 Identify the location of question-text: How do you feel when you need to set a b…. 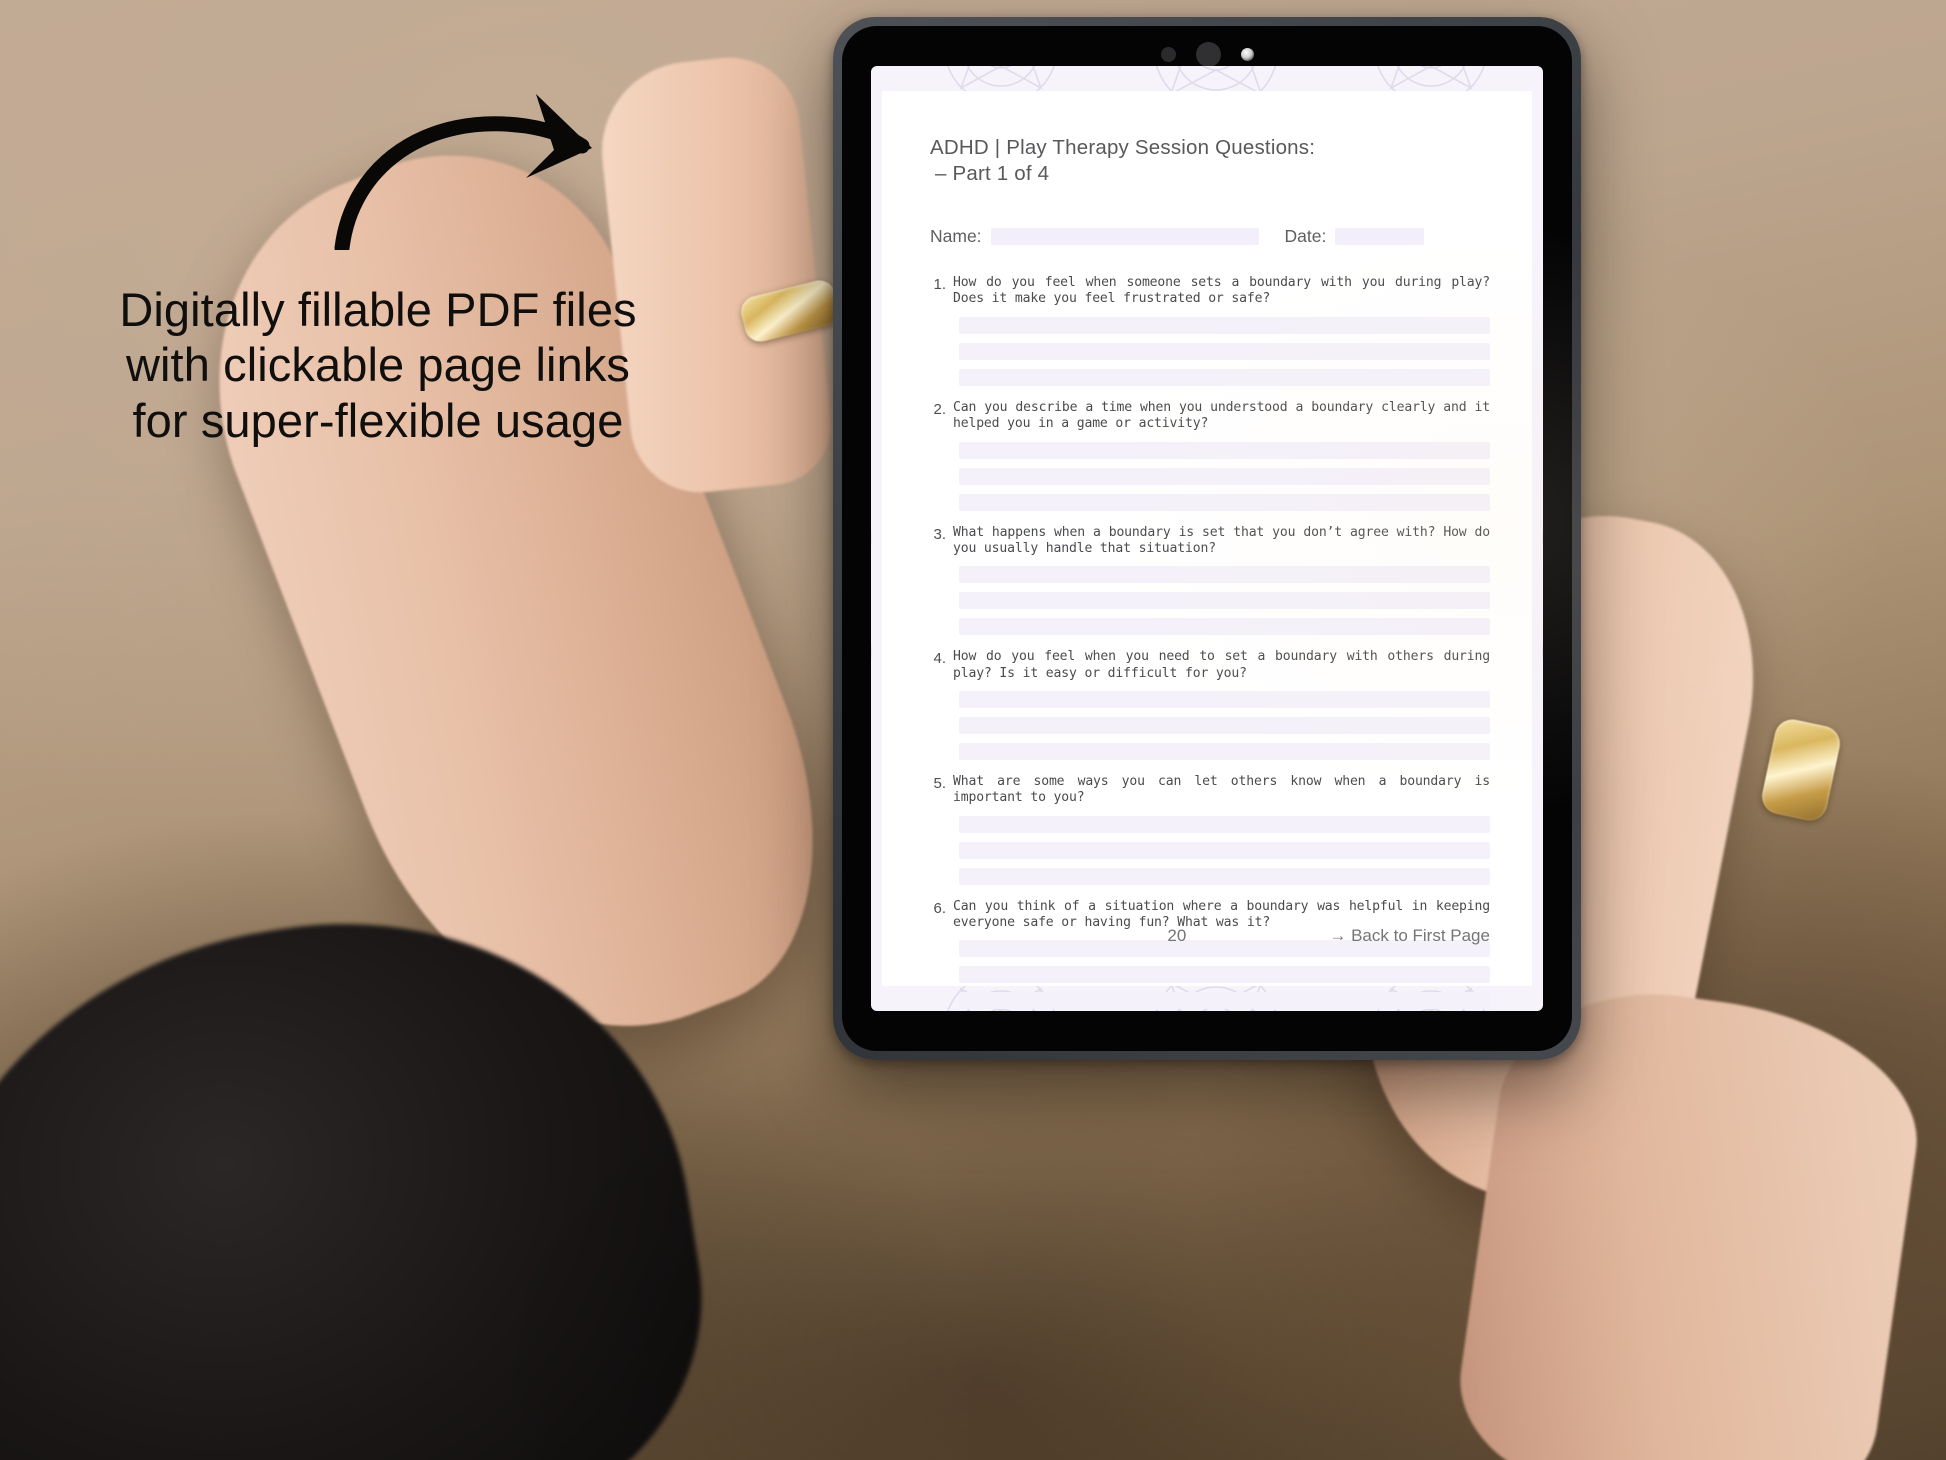
(1221, 665).